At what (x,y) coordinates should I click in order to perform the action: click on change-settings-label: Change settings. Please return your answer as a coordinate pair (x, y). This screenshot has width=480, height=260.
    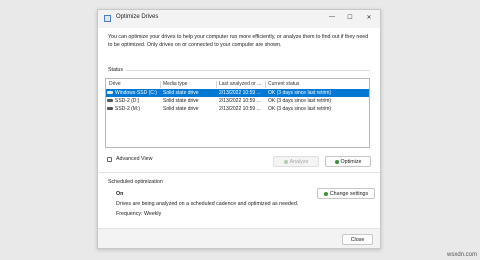
    Looking at the image, I should click on (349, 193).